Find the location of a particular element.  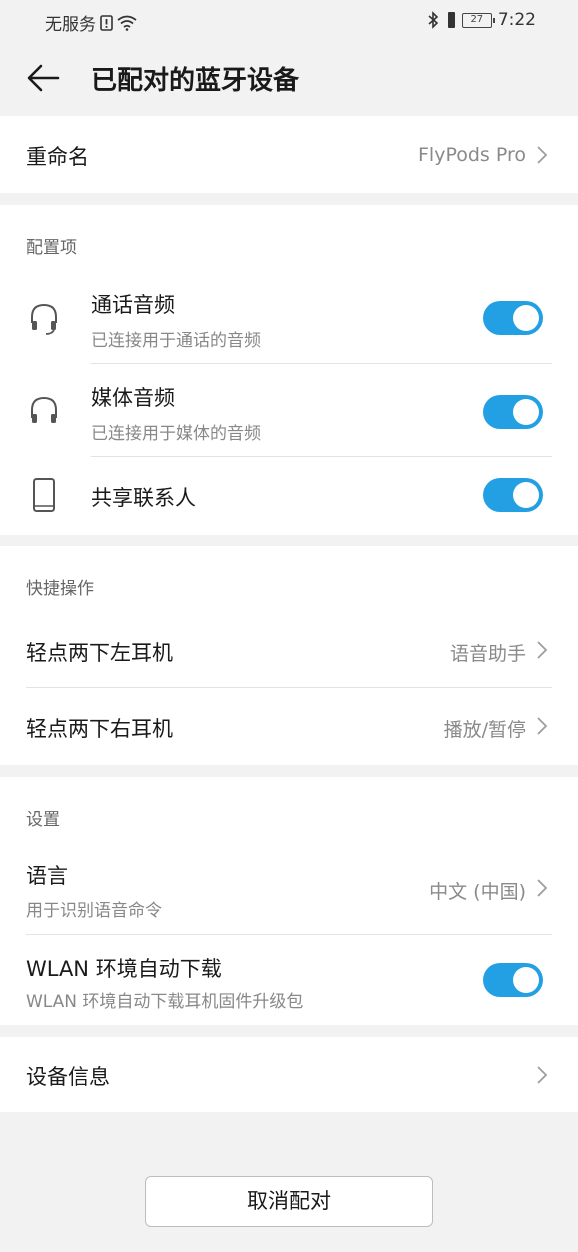

media-audio-row: 媒体音频 已连接用于媒体的音频 is located at coordinates (289, 410).